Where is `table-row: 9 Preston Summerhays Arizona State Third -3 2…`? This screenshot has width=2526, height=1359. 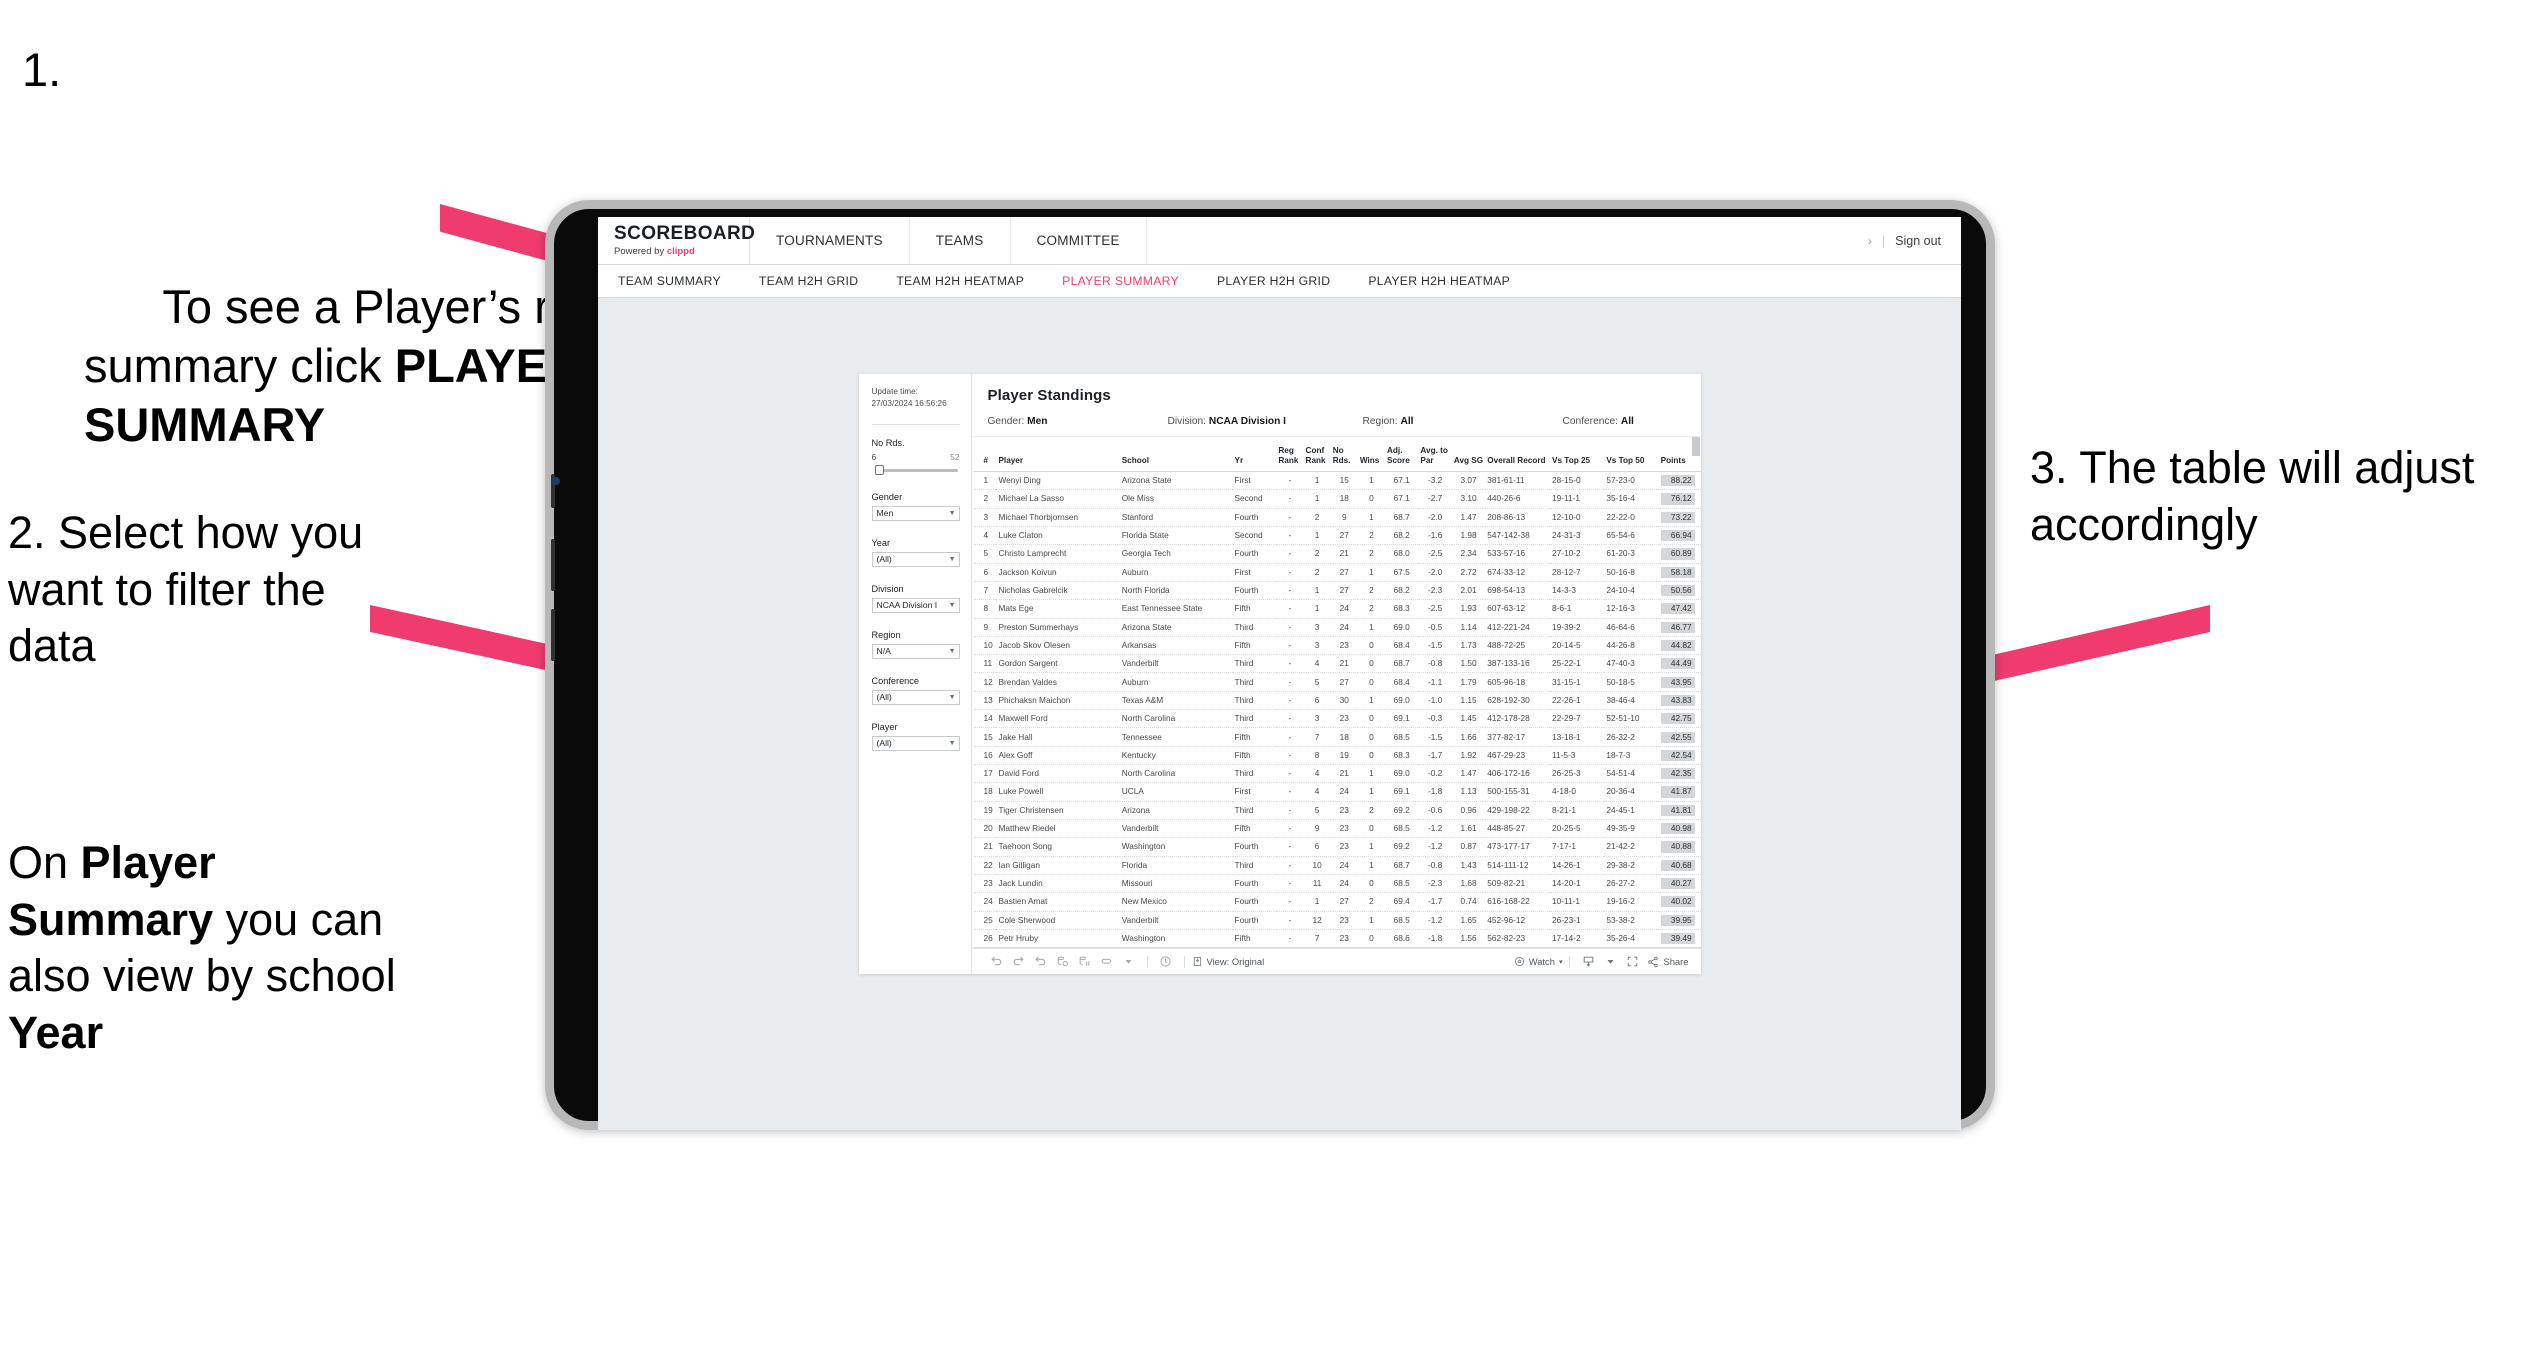 table-row: 9 Preston Summerhays Arizona State Third -3 2… is located at coordinates (1337, 627).